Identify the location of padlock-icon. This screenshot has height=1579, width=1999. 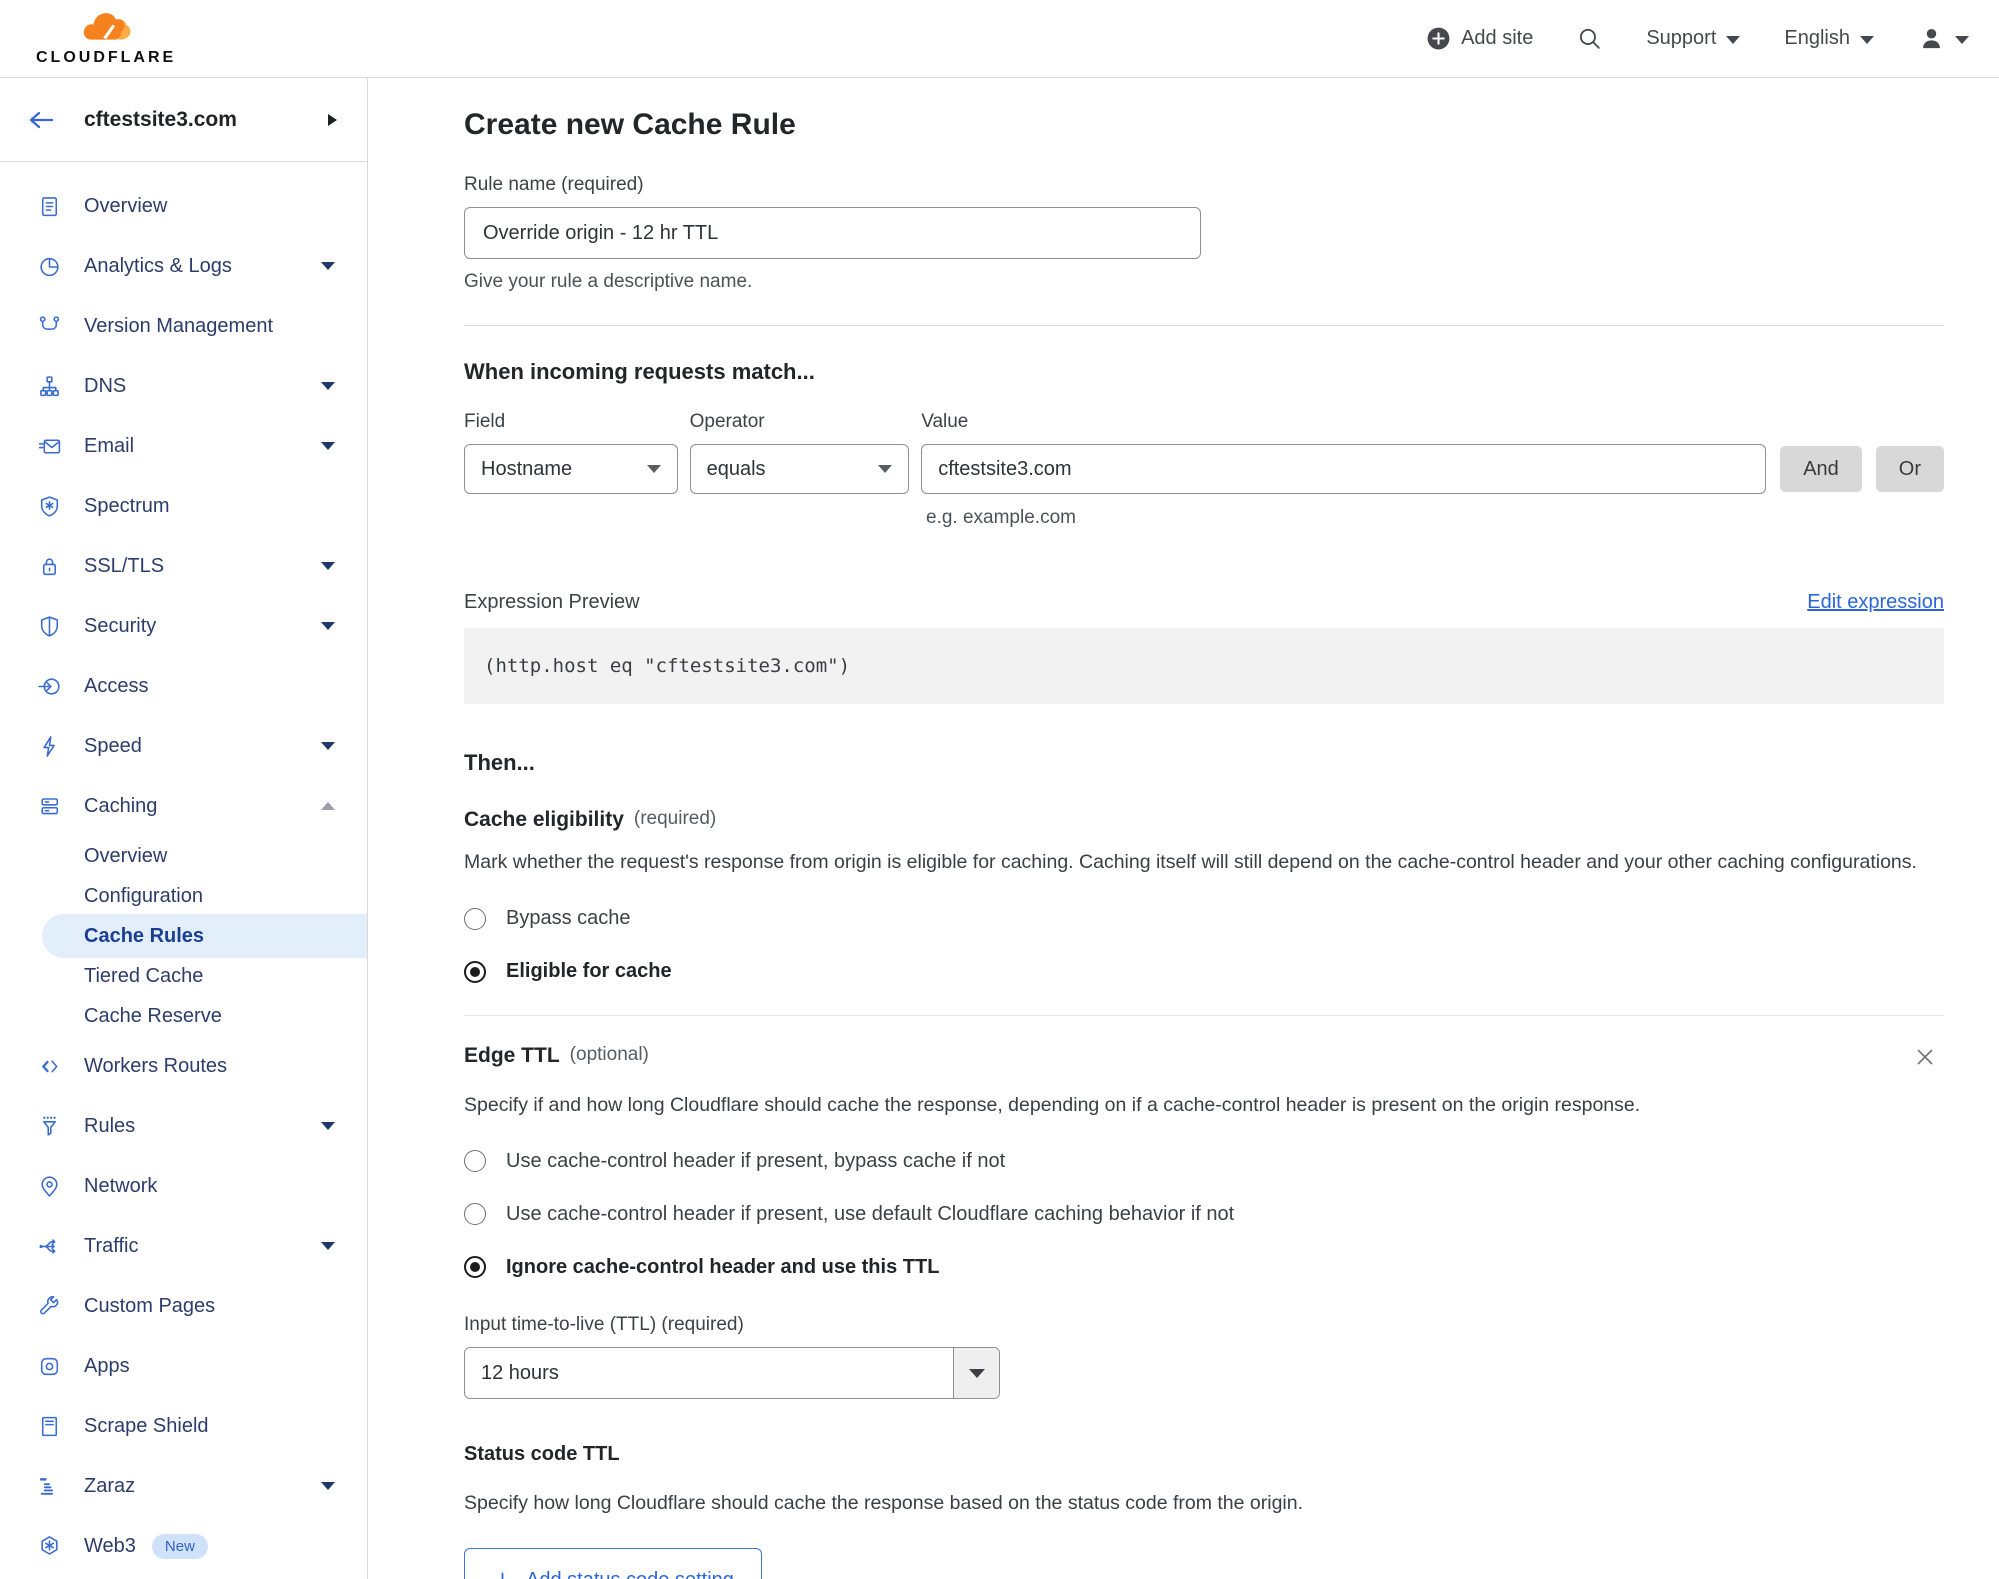
(49, 566).